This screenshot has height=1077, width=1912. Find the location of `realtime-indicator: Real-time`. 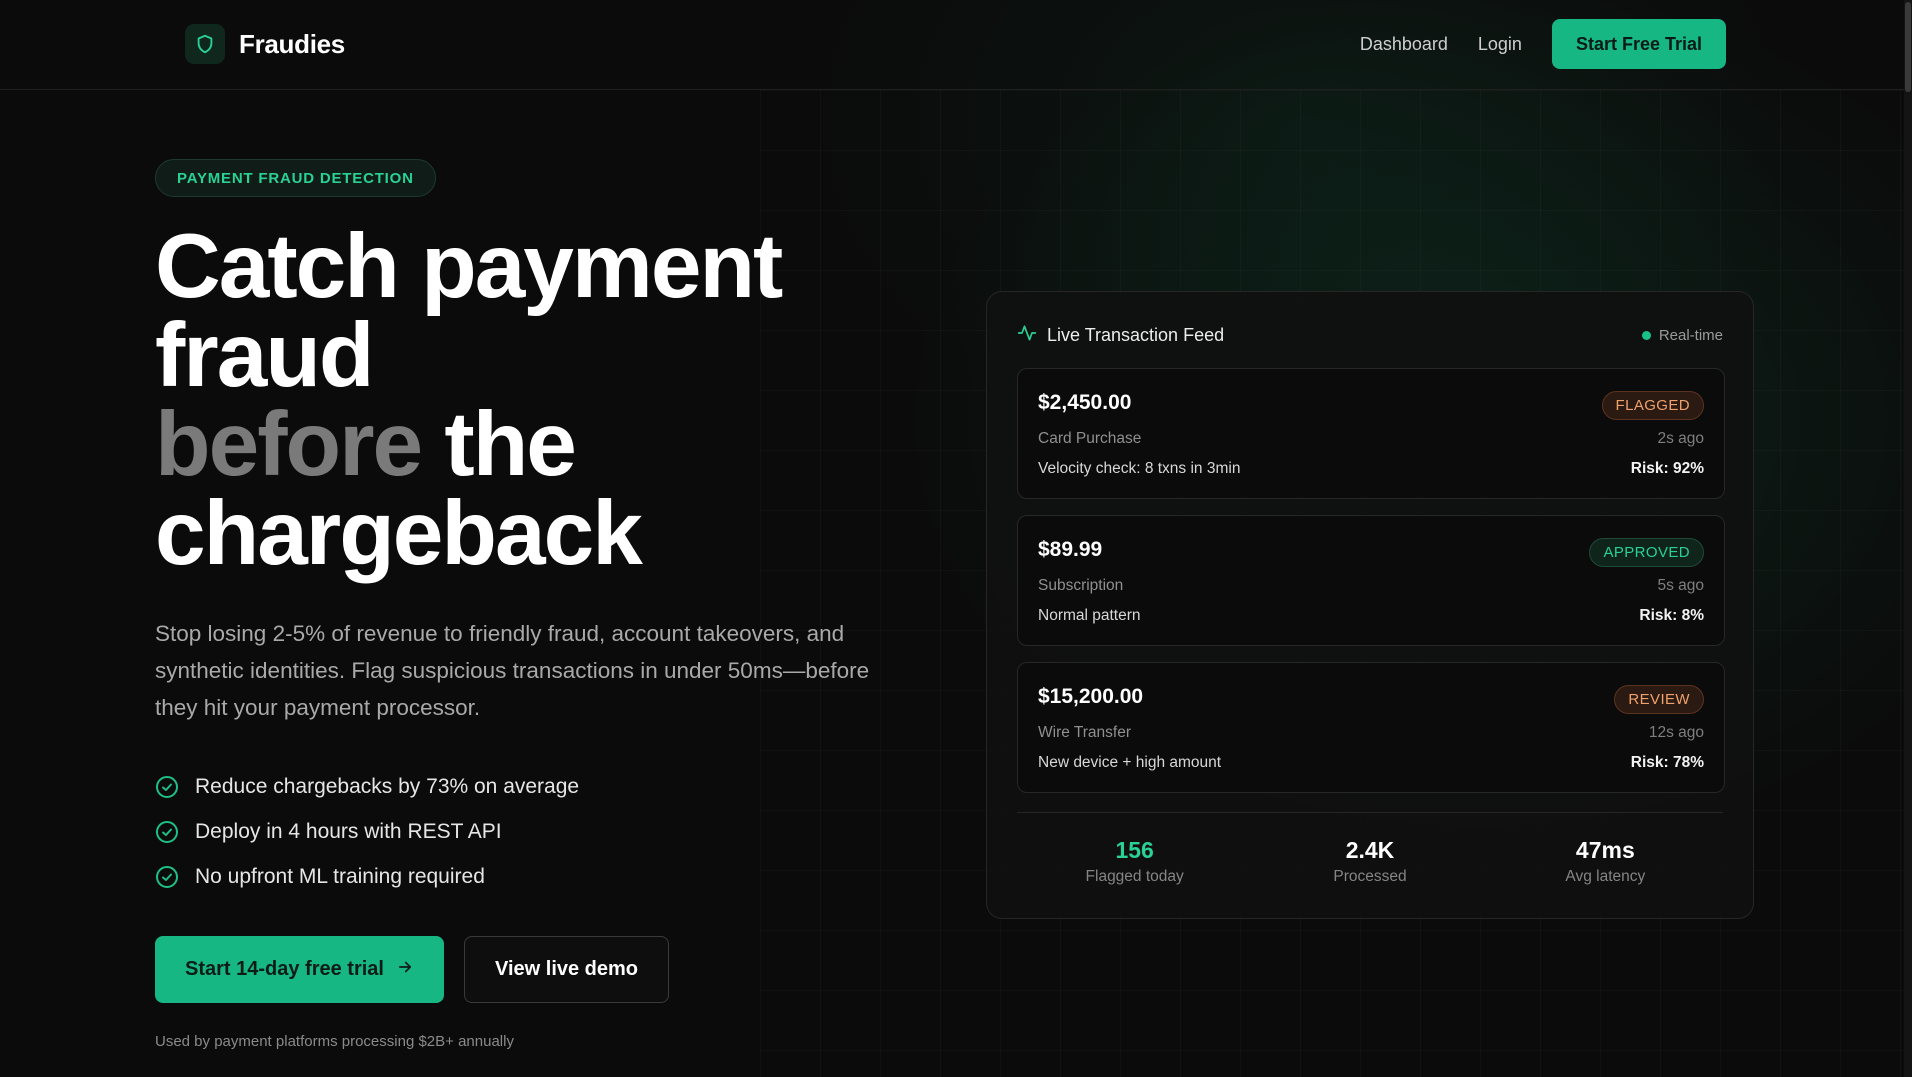

realtime-indicator: Real-time is located at coordinates (1682, 335).